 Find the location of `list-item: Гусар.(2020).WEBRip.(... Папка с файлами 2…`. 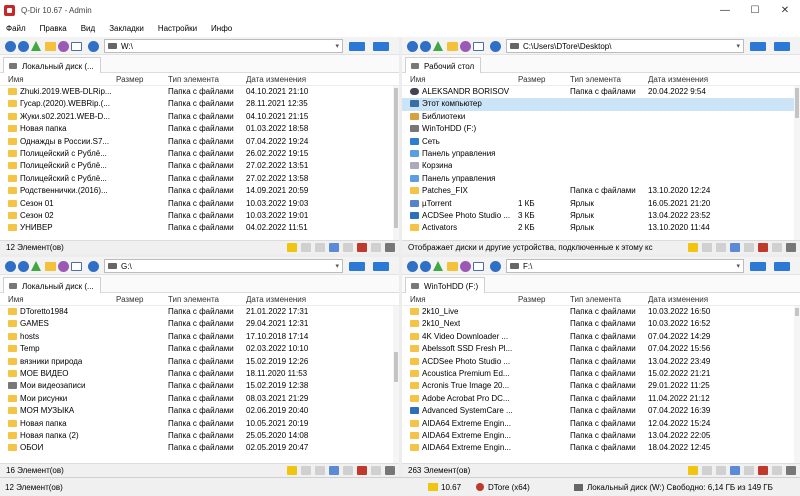

list-item: Гусар.(2020).WEBRip.(... Папка с файлами 2… is located at coordinates (199, 104).